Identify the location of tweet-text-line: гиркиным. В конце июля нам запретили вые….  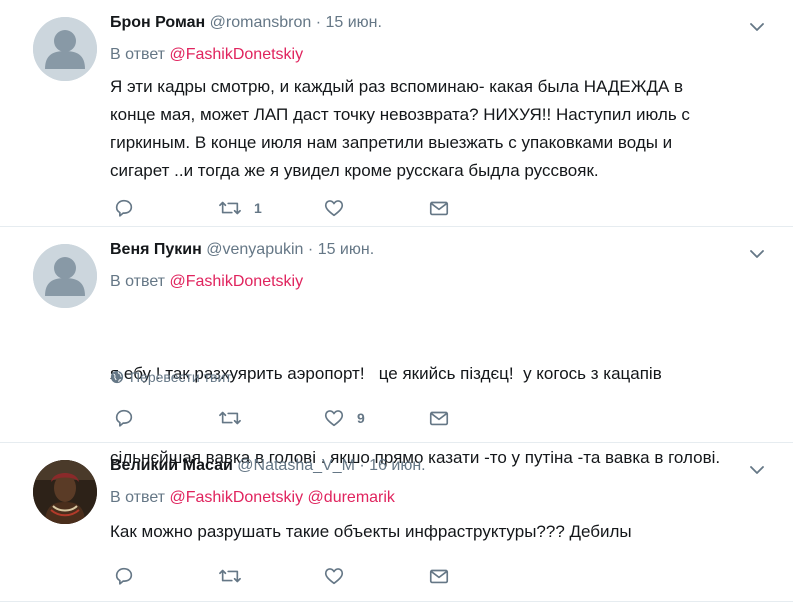
(391, 142).